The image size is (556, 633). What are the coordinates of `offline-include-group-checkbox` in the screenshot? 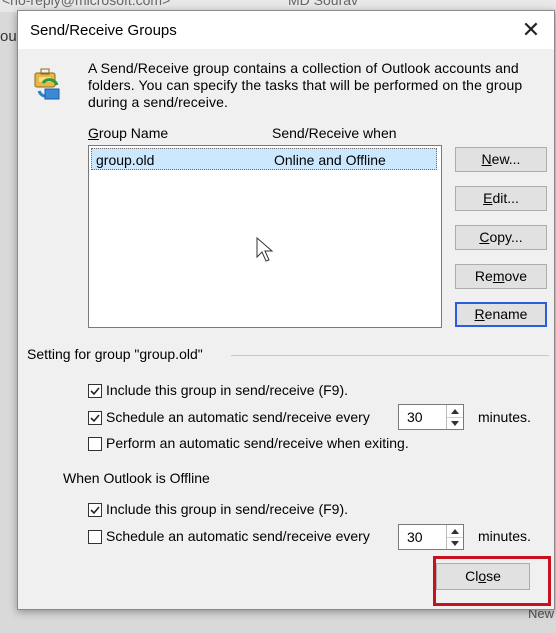 It's located at (95, 510).